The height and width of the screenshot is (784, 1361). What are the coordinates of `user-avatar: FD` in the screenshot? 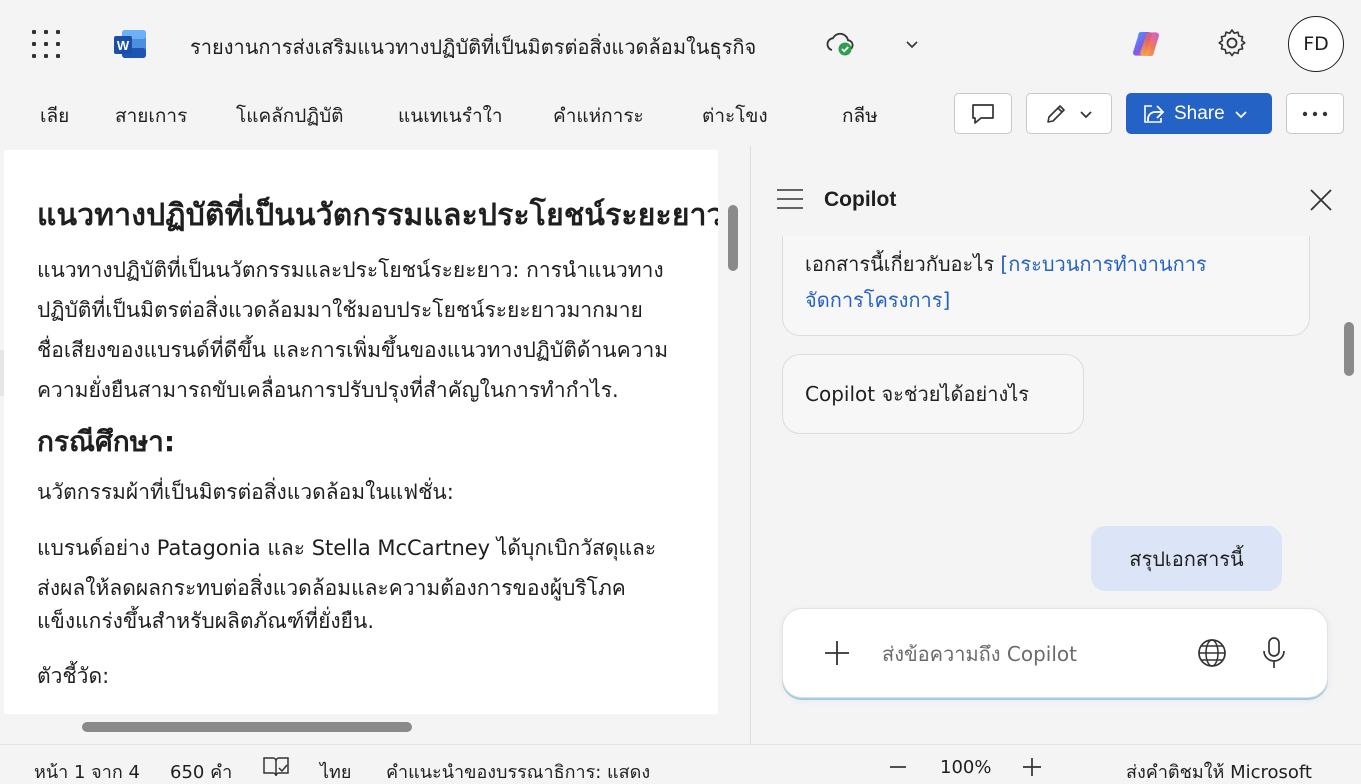 It's located at (1316, 44).